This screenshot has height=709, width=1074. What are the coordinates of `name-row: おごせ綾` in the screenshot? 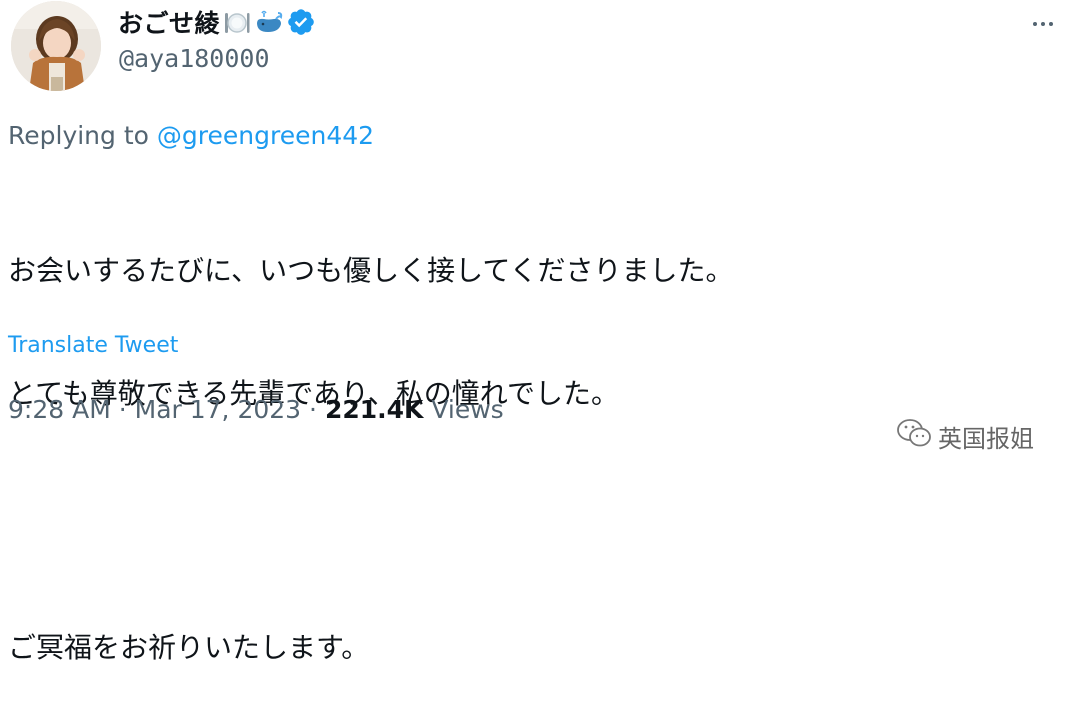 It's located at (217, 22).